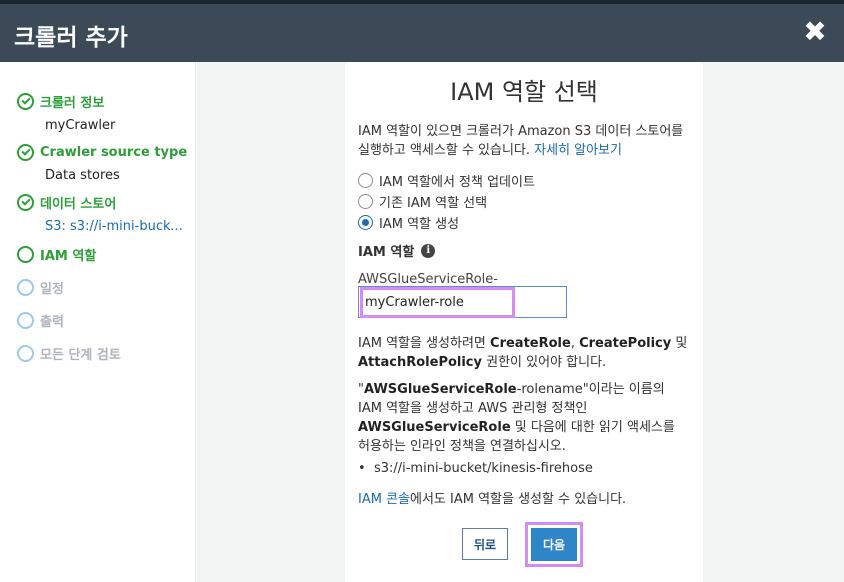 The width and height of the screenshot is (844, 582). What do you see at coordinates (457, 182) in the screenshot?
I see `radio-label: IAM 역할에서 정책 업데이트` at bounding box center [457, 182].